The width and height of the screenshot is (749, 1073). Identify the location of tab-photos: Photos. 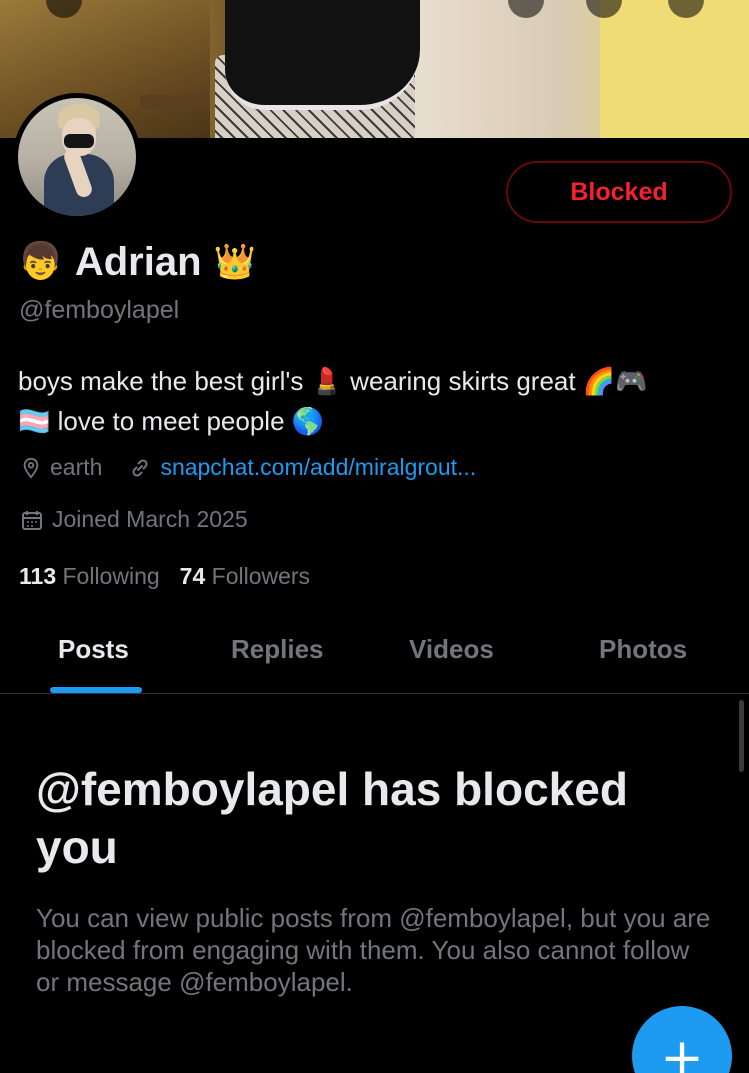
(643, 649).